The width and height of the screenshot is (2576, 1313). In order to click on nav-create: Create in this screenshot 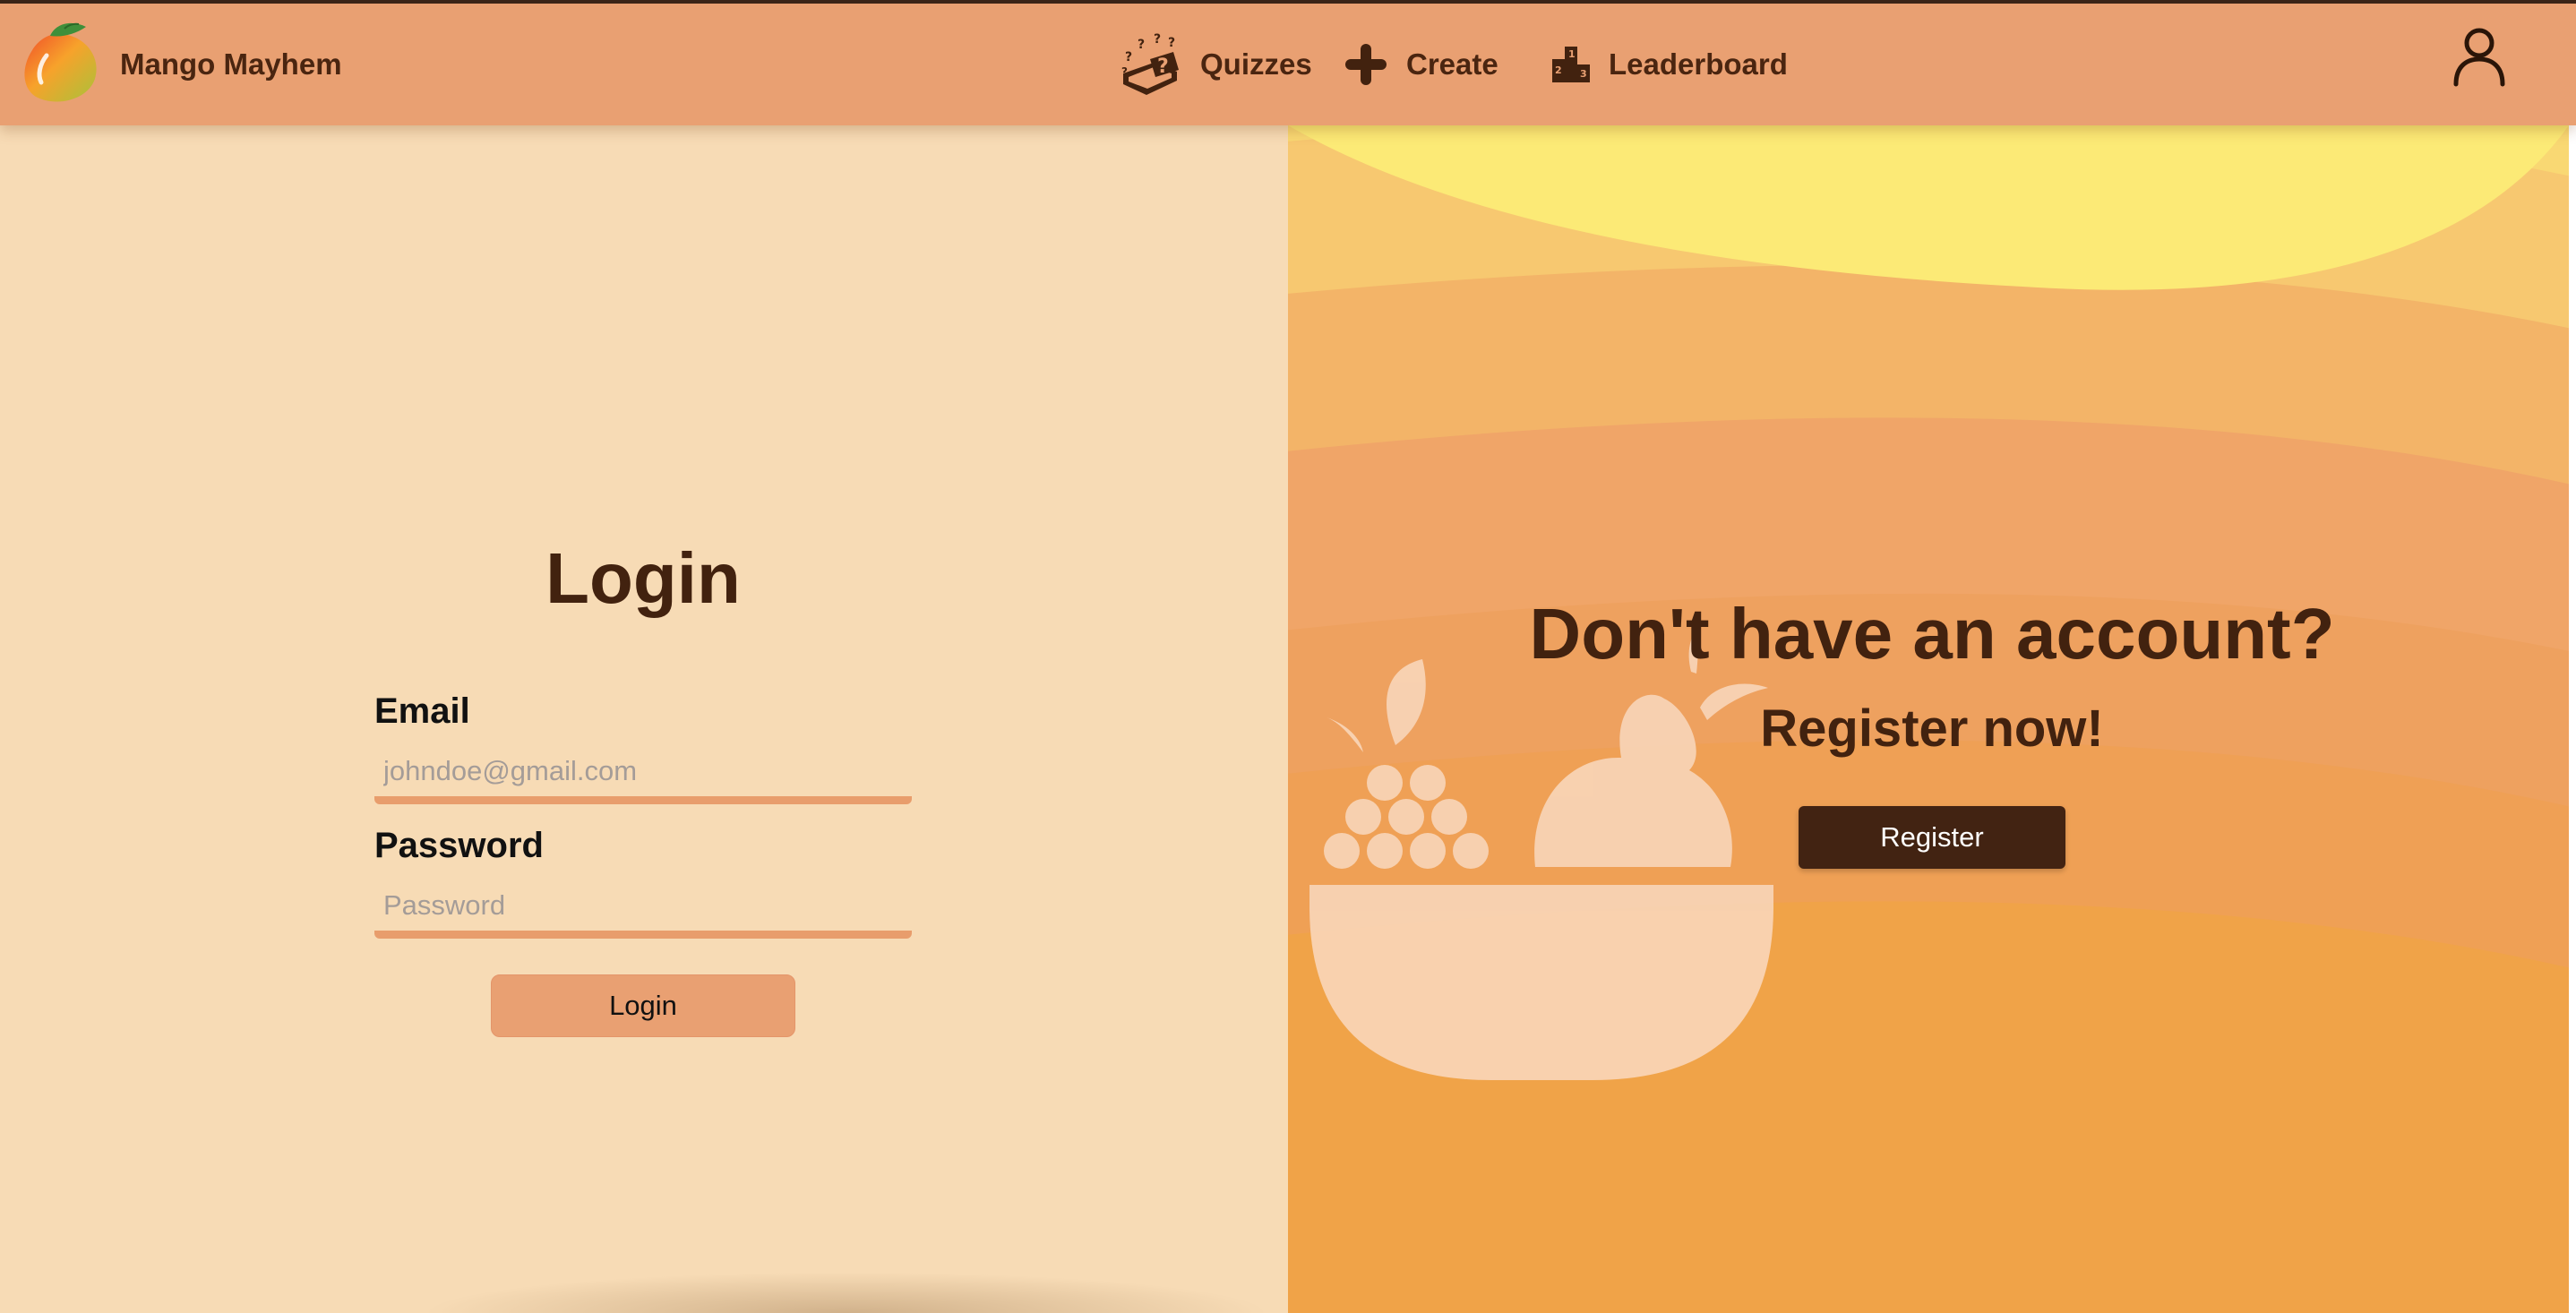, I will do `click(1421, 64)`.